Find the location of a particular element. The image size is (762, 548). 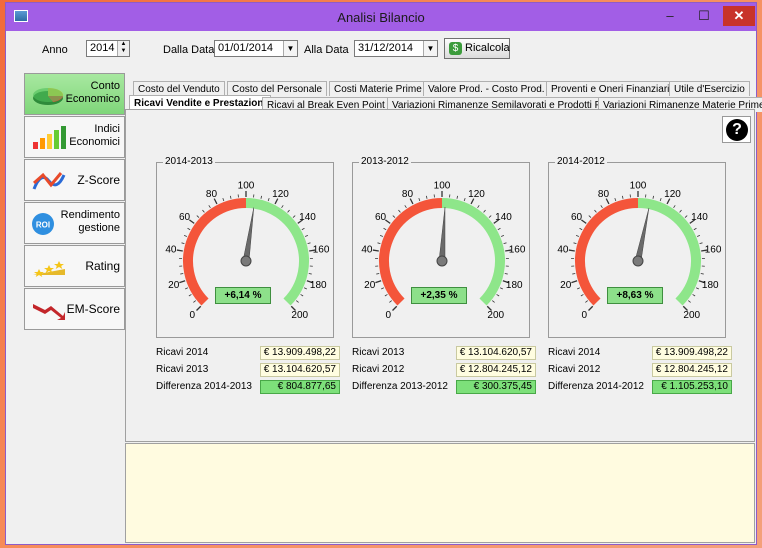

tab-costi-materie-prime: Costi Materie Prime is located at coordinates (378, 88).